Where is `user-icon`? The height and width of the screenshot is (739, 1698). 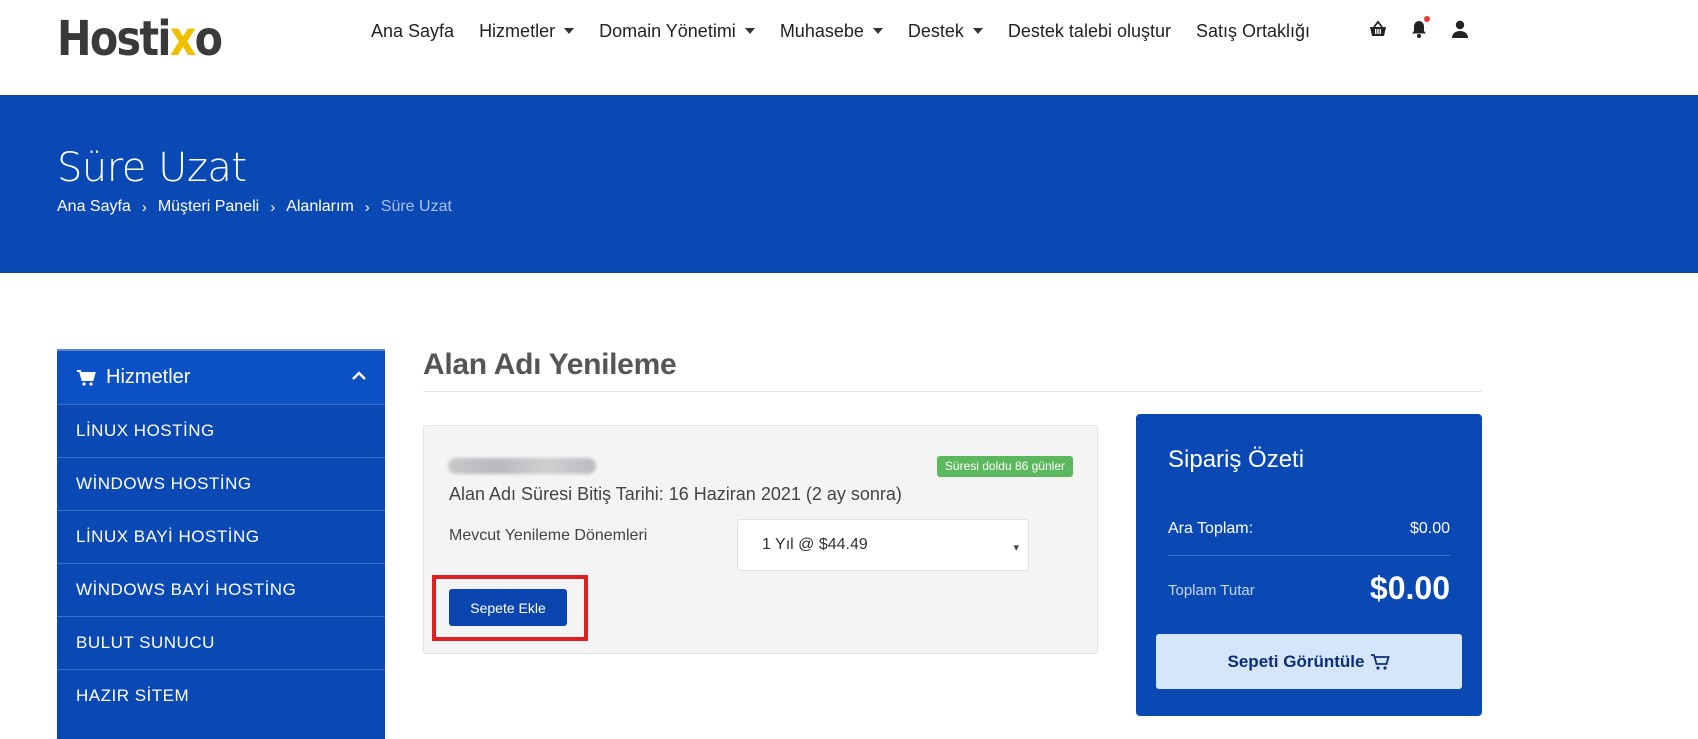
user-icon is located at coordinates (1461, 30).